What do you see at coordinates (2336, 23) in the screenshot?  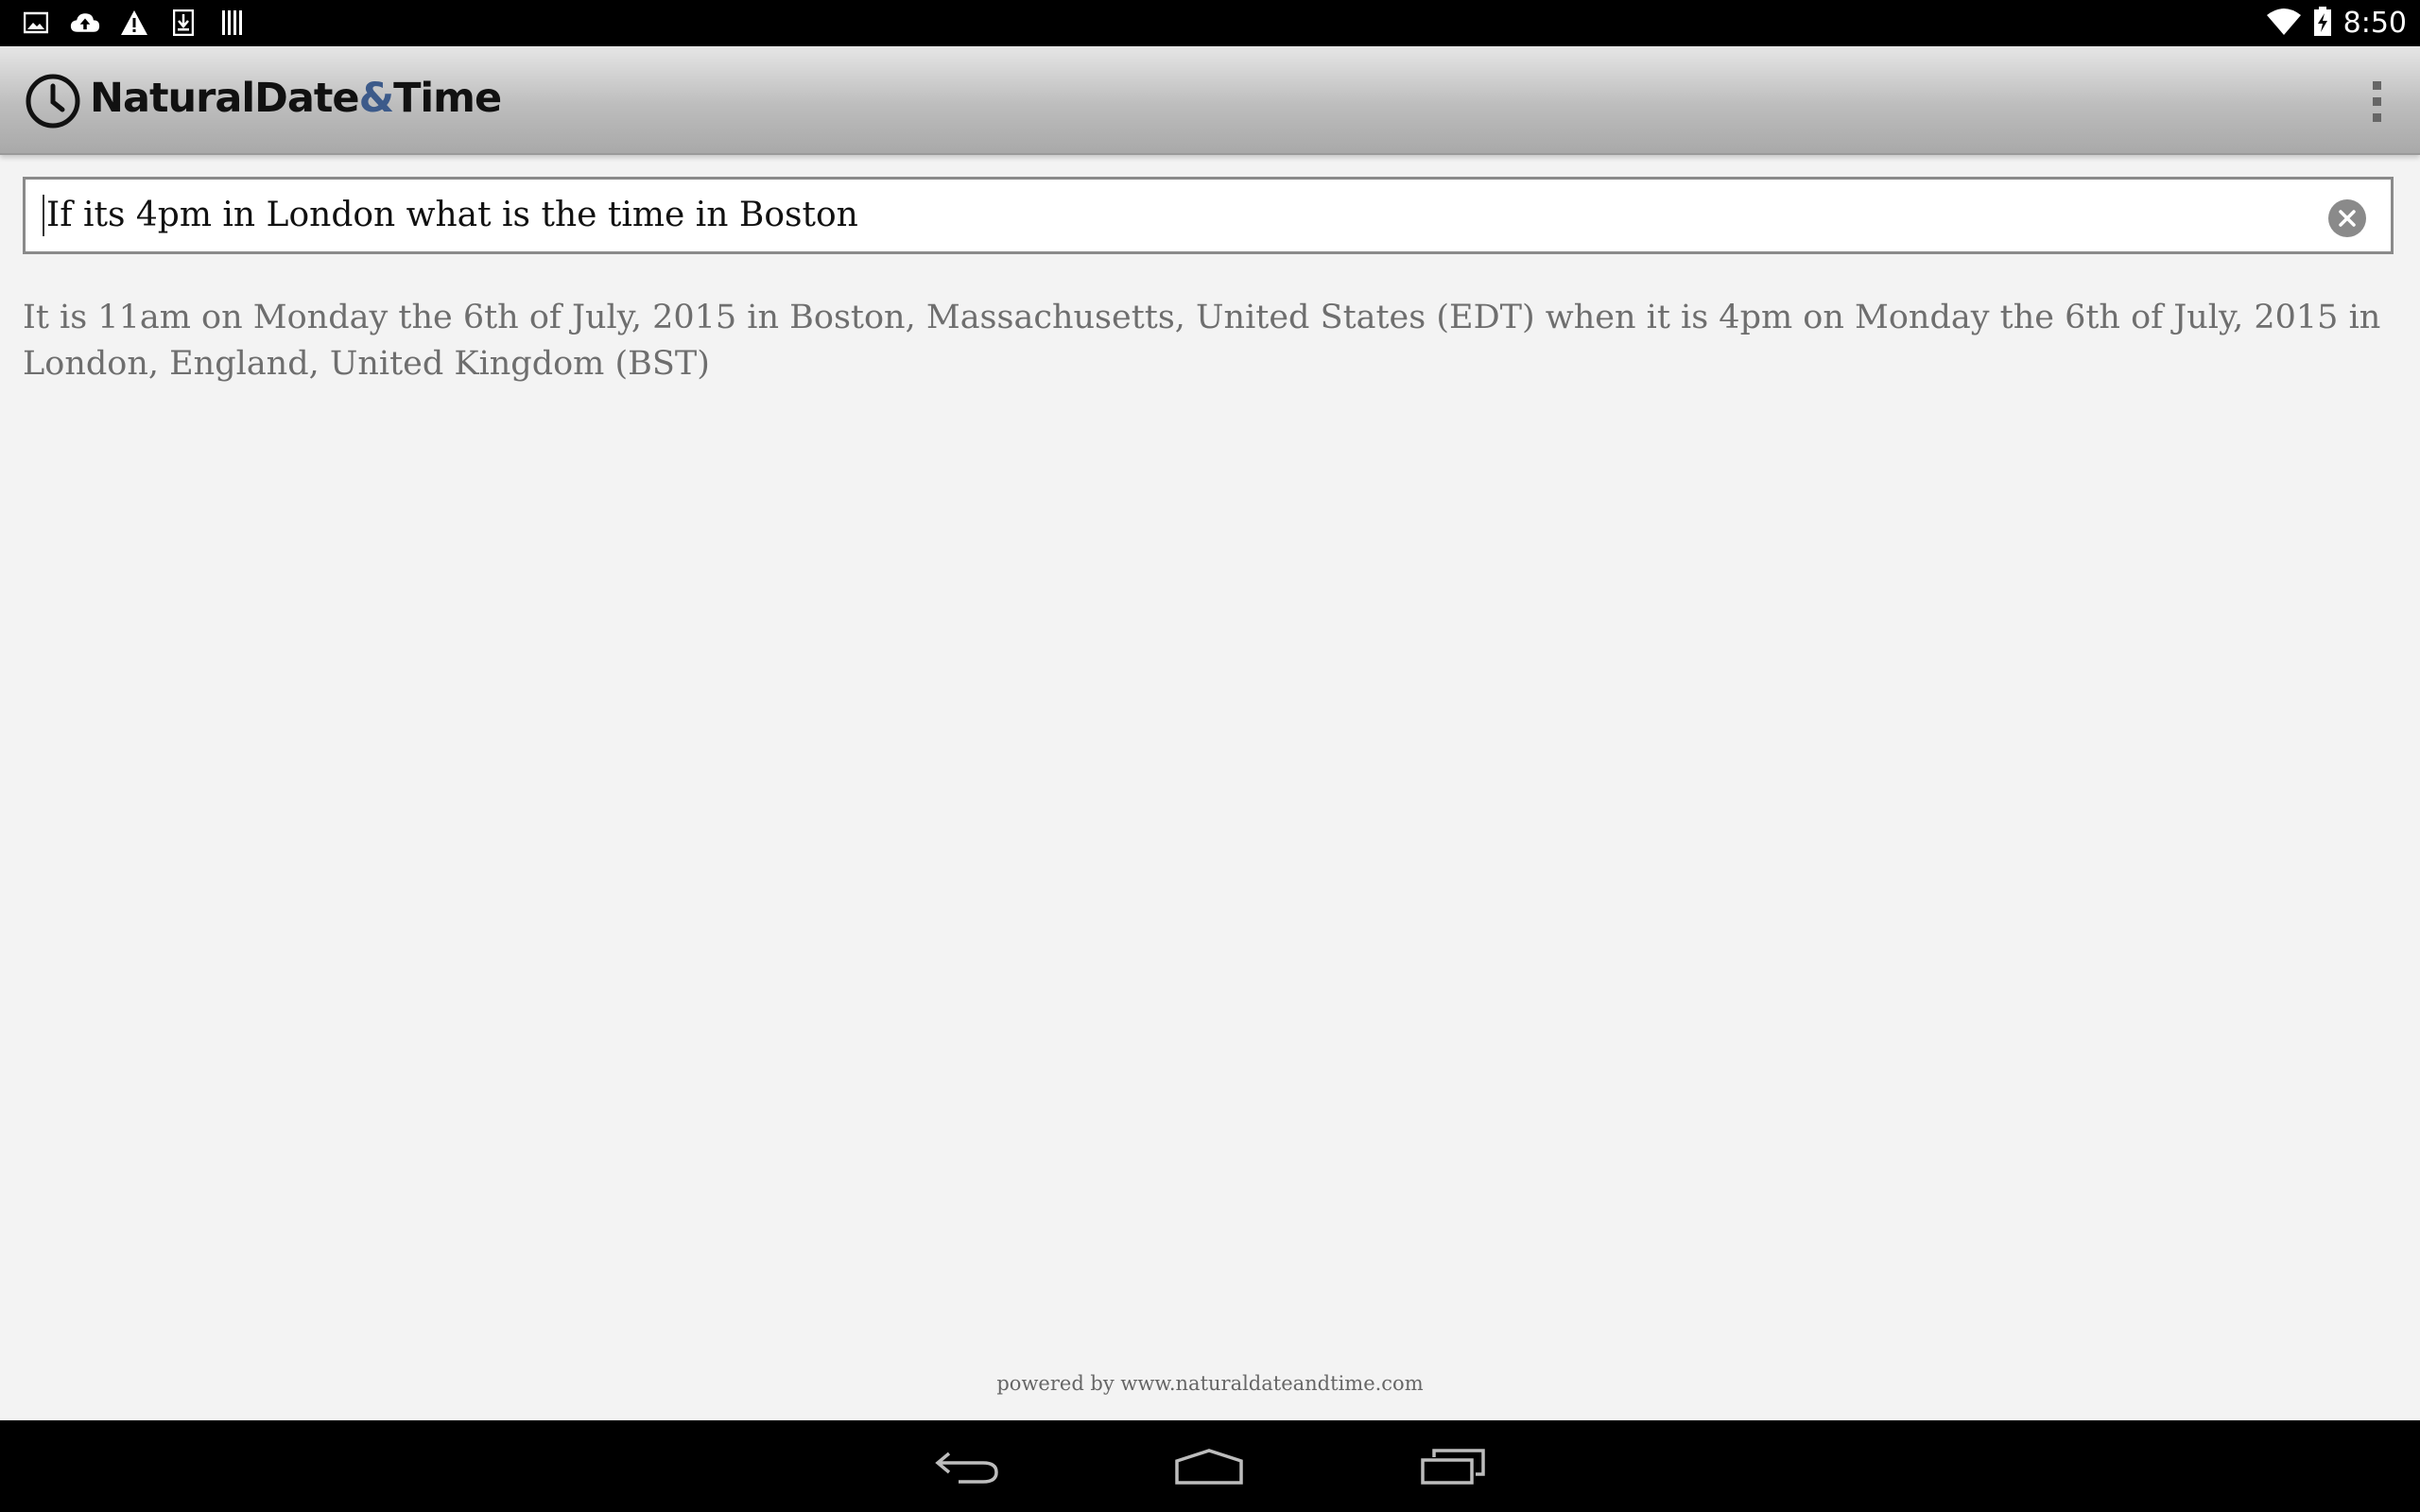 I see `system-status: 8:50` at bounding box center [2336, 23].